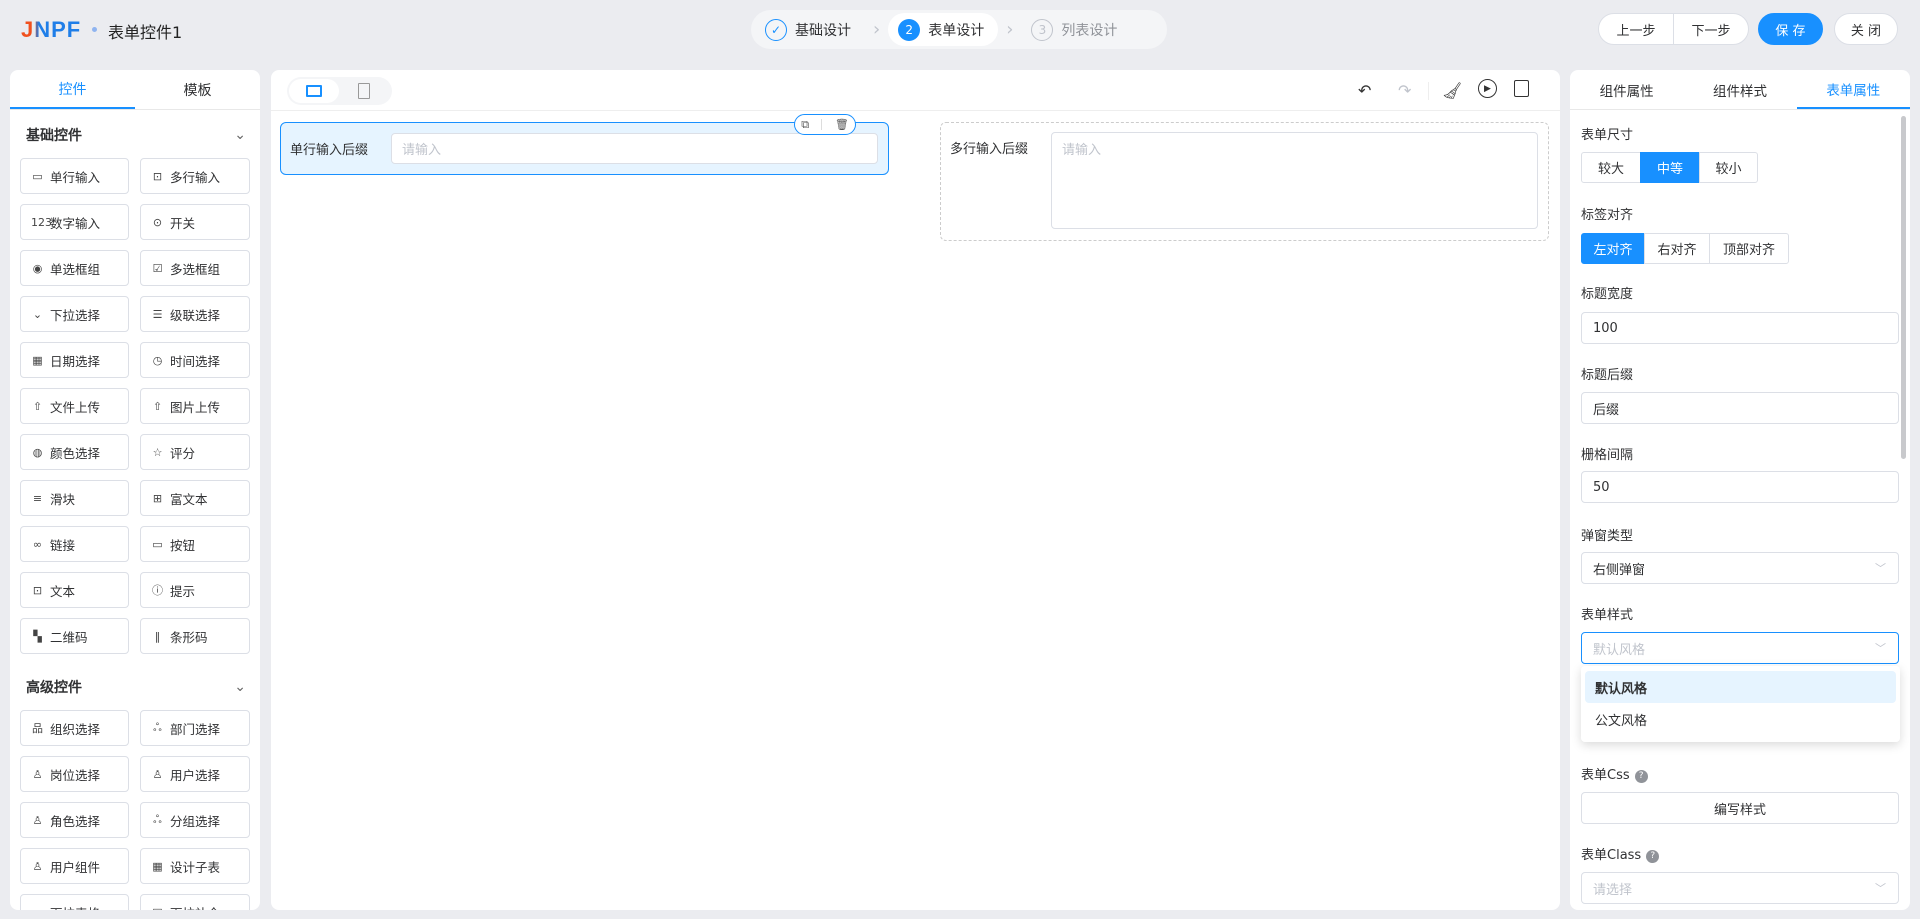 This screenshot has height=919, width=1920. I want to click on component-button: ☑ 多选框组, so click(195, 268).